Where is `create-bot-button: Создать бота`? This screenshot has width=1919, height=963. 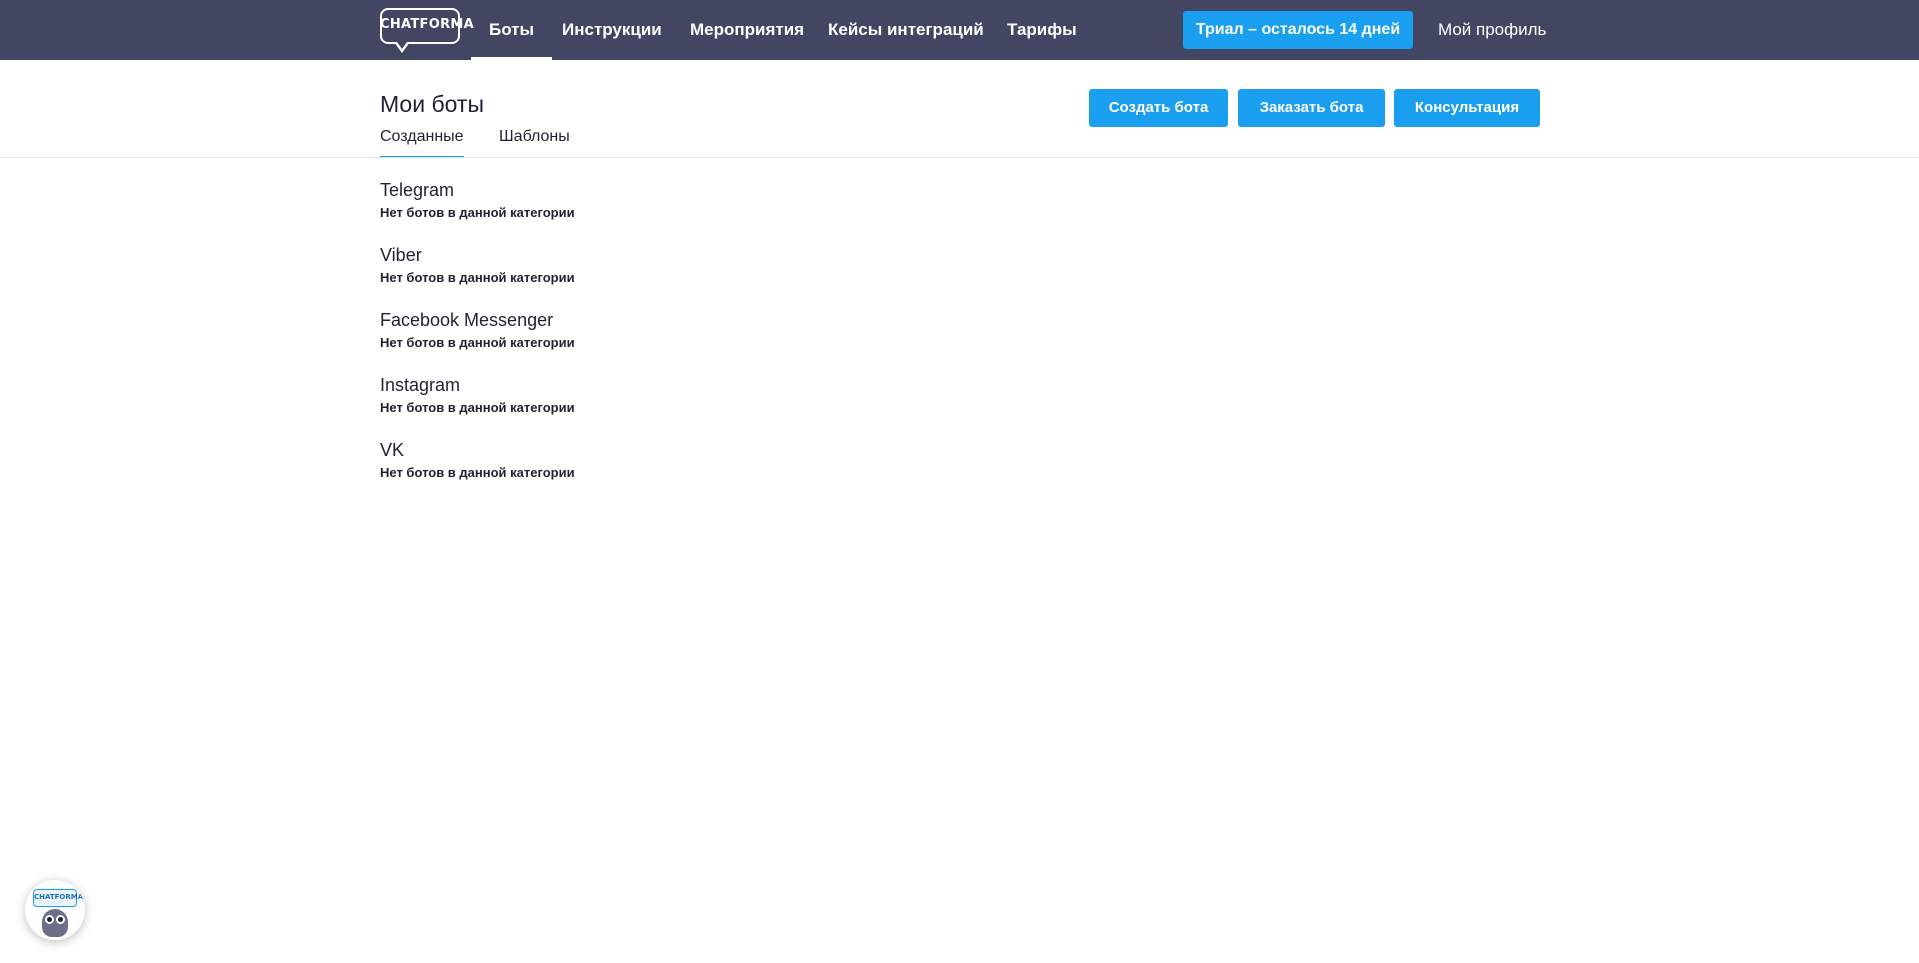
create-bot-button: Создать бота is located at coordinates (1158, 108).